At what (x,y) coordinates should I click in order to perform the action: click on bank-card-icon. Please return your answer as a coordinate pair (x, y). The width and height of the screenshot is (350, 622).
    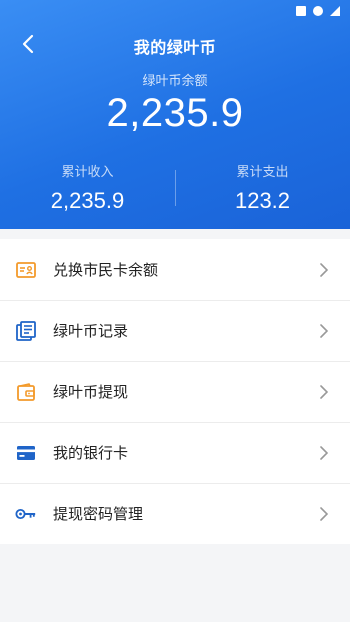
    Looking at the image, I should click on (26, 453).